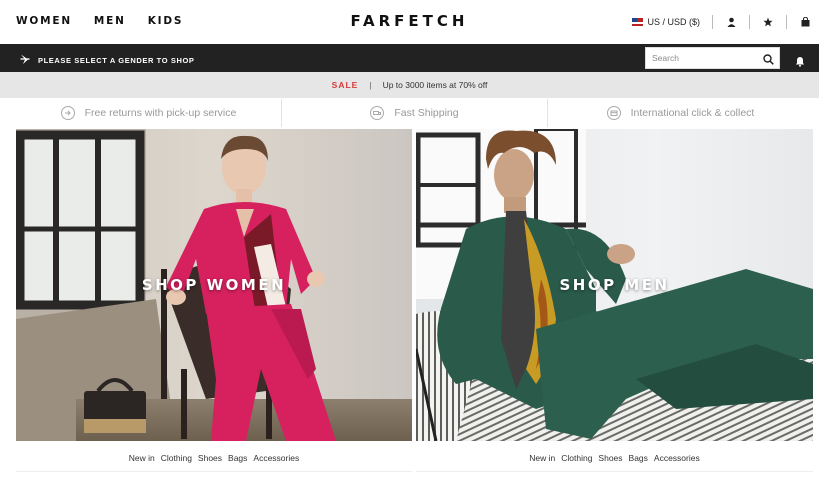 The image size is (819, 482). What do you see at coordinates (638, 458) in the screenshot?
I see `men-link-bags: Bags` at bounding box center [638, 458].